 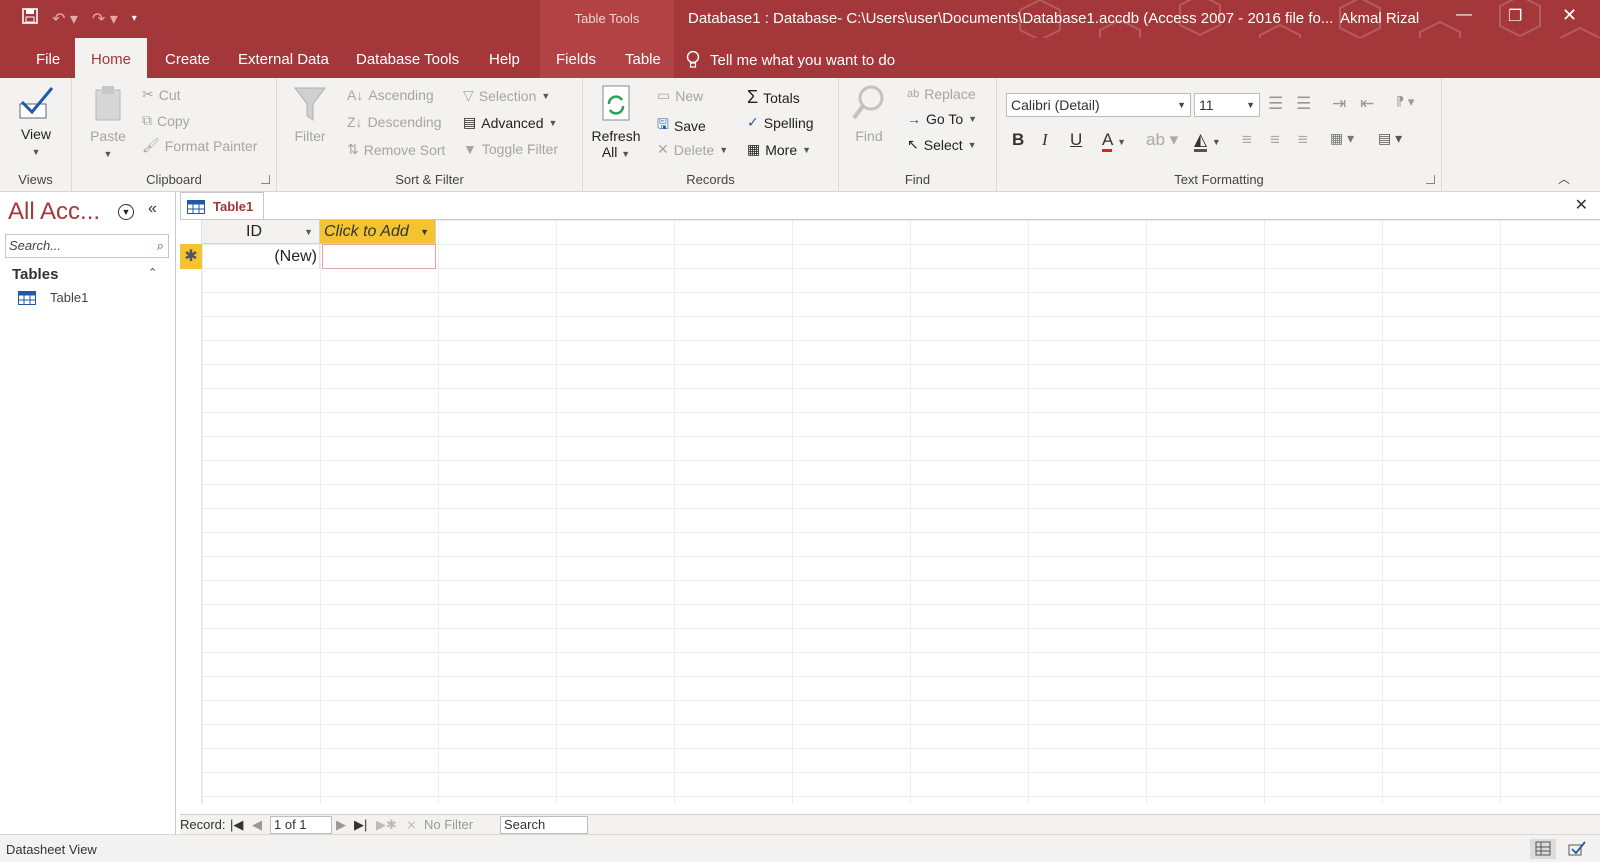 What do you see at coordinates (506, 95) in the screenshot?
I see `selection-button: ▽ Selection ▼` at bounding box center [506, 95].